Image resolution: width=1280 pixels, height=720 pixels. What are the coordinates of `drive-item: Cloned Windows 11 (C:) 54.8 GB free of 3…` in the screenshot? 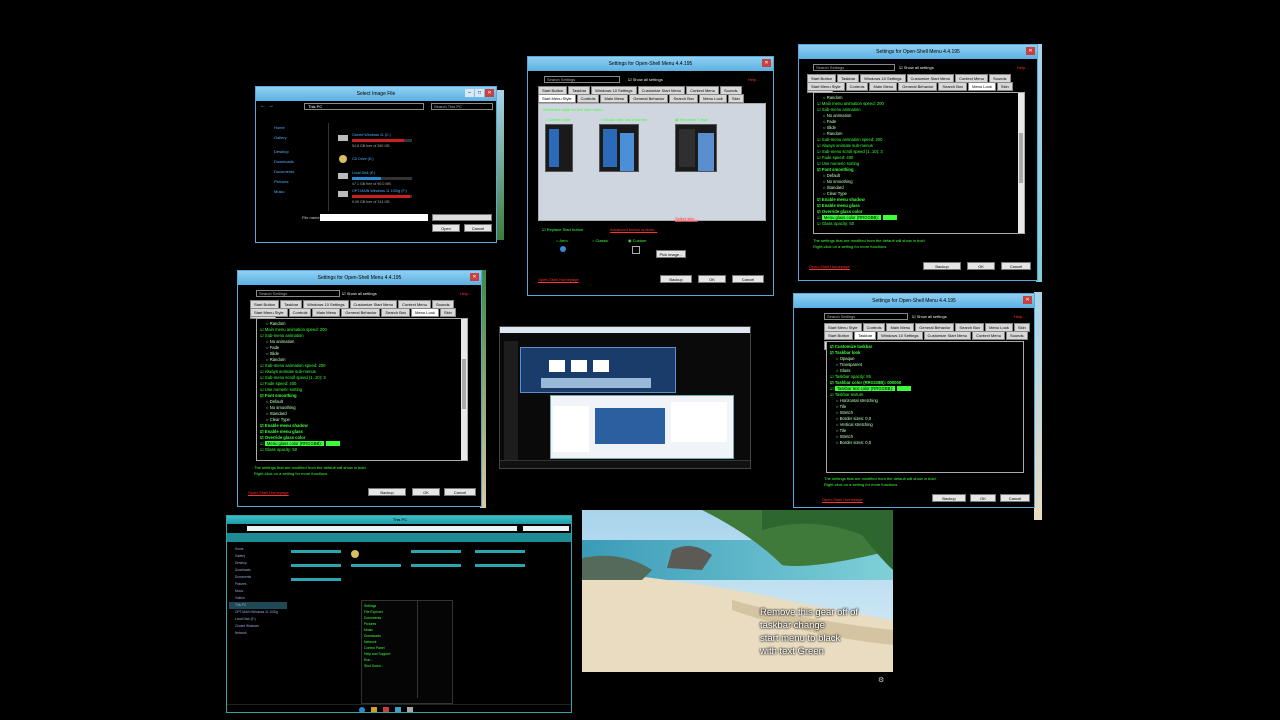 It's located at (393, 144).